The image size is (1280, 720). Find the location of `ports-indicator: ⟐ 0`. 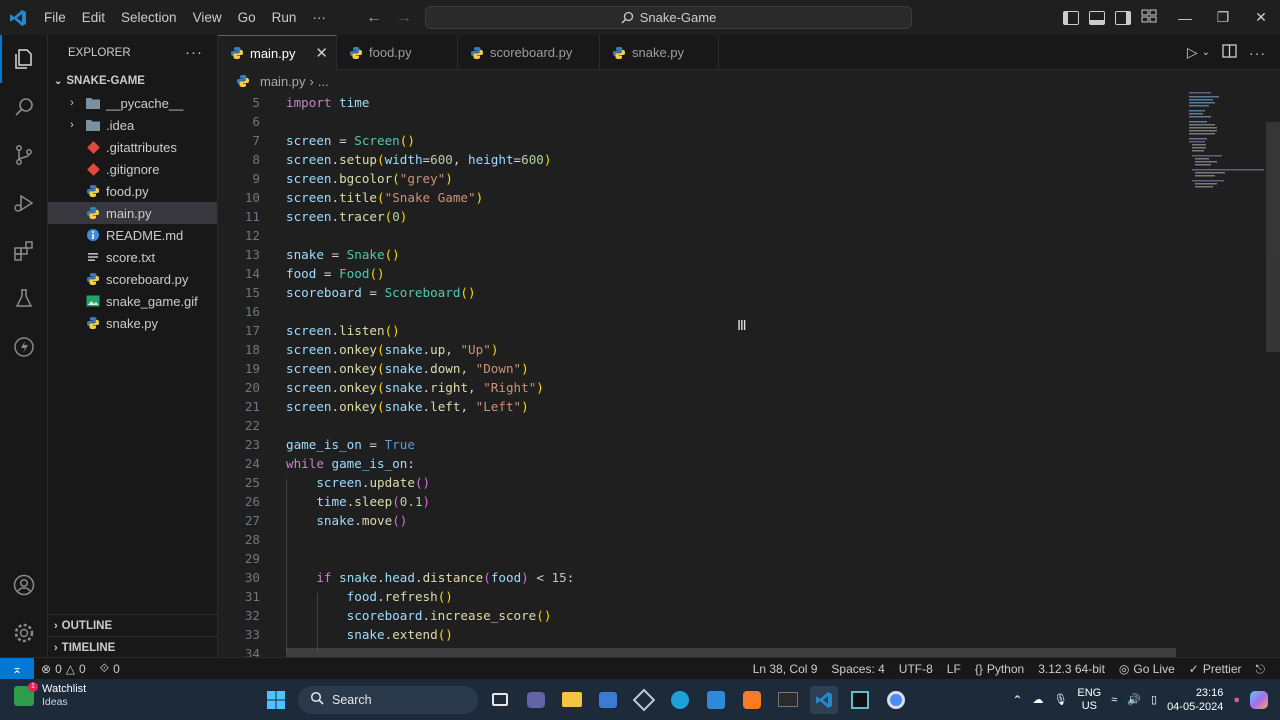

ports-indicator: ⟐ 0 is located at coordinates (110, 668).